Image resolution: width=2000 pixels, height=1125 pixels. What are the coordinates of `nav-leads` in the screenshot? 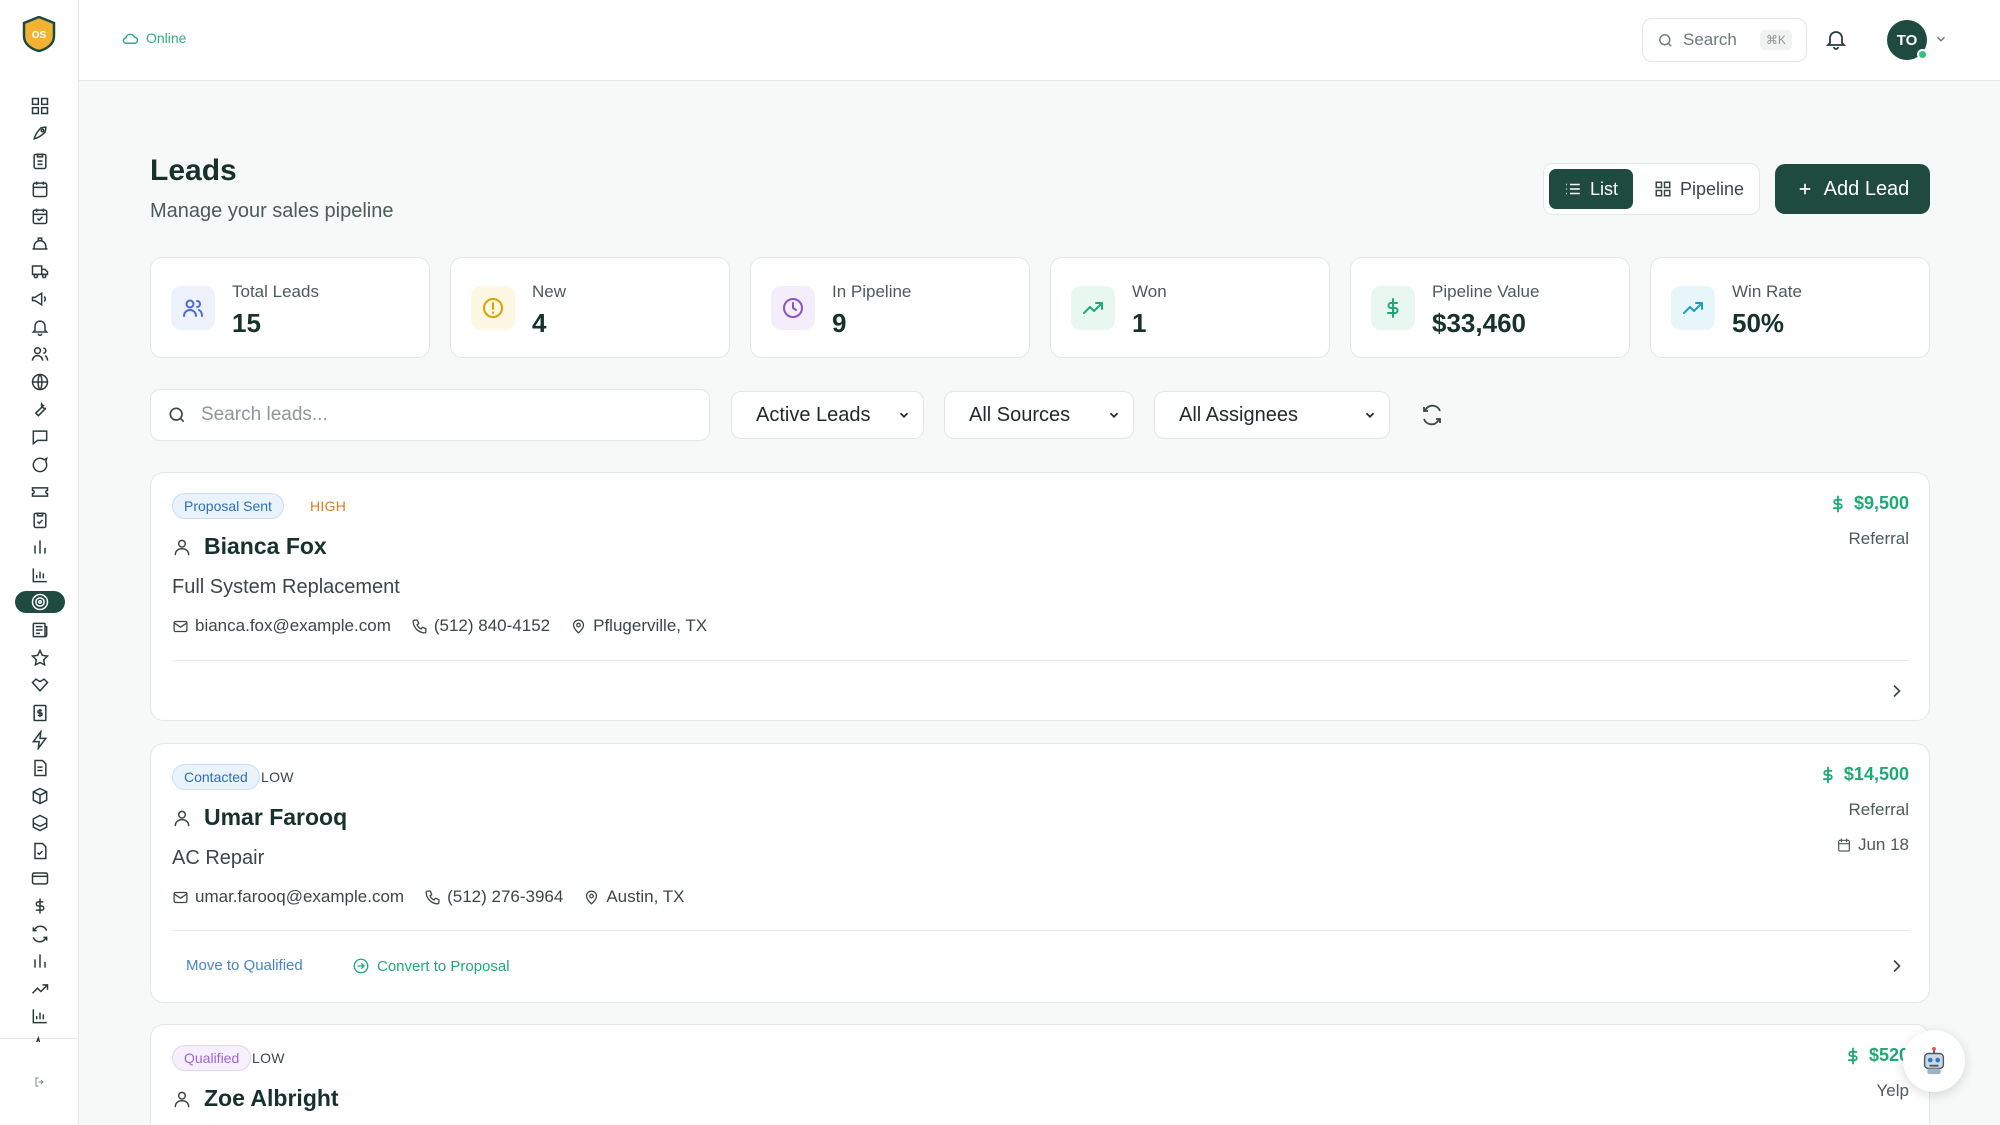 It's located at (39, 603).